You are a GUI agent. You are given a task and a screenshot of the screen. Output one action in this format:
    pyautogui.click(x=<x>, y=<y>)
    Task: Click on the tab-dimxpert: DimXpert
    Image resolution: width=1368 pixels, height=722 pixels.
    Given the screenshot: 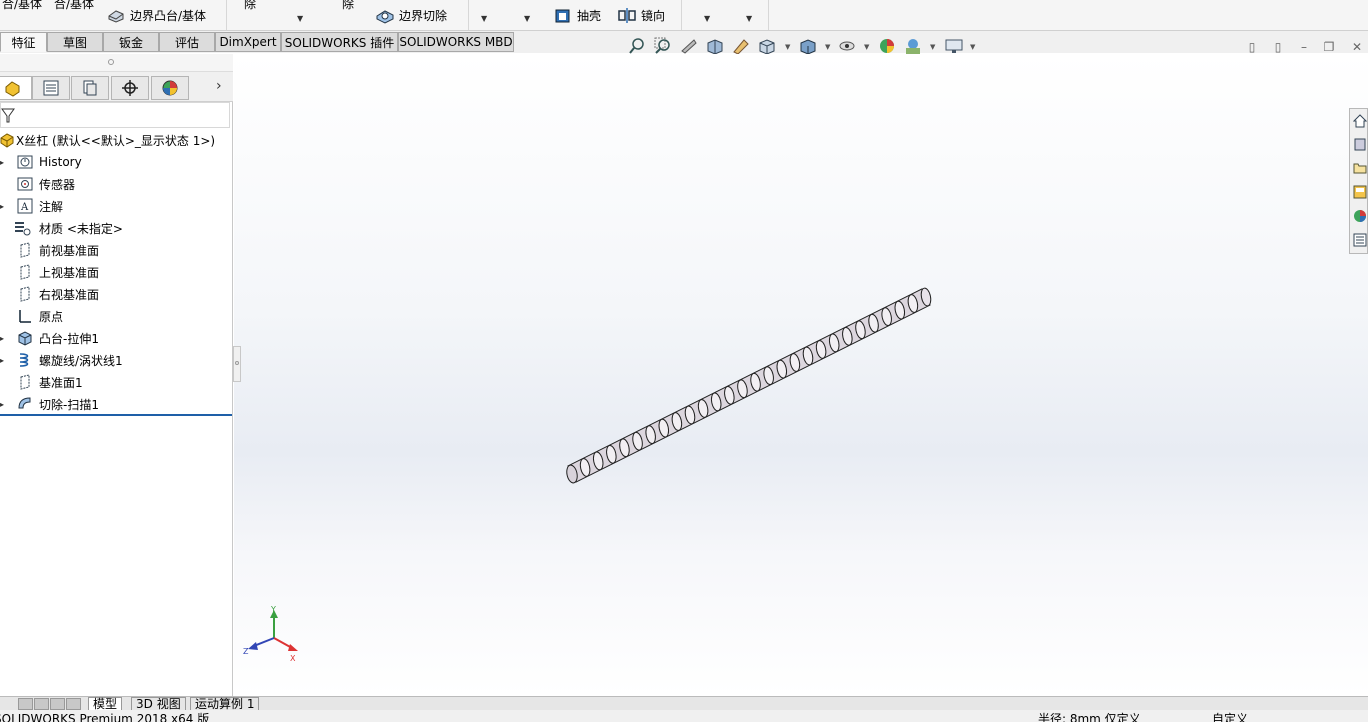 What is the action you would take?
    pyautogui.click(x=248, y=42)
    